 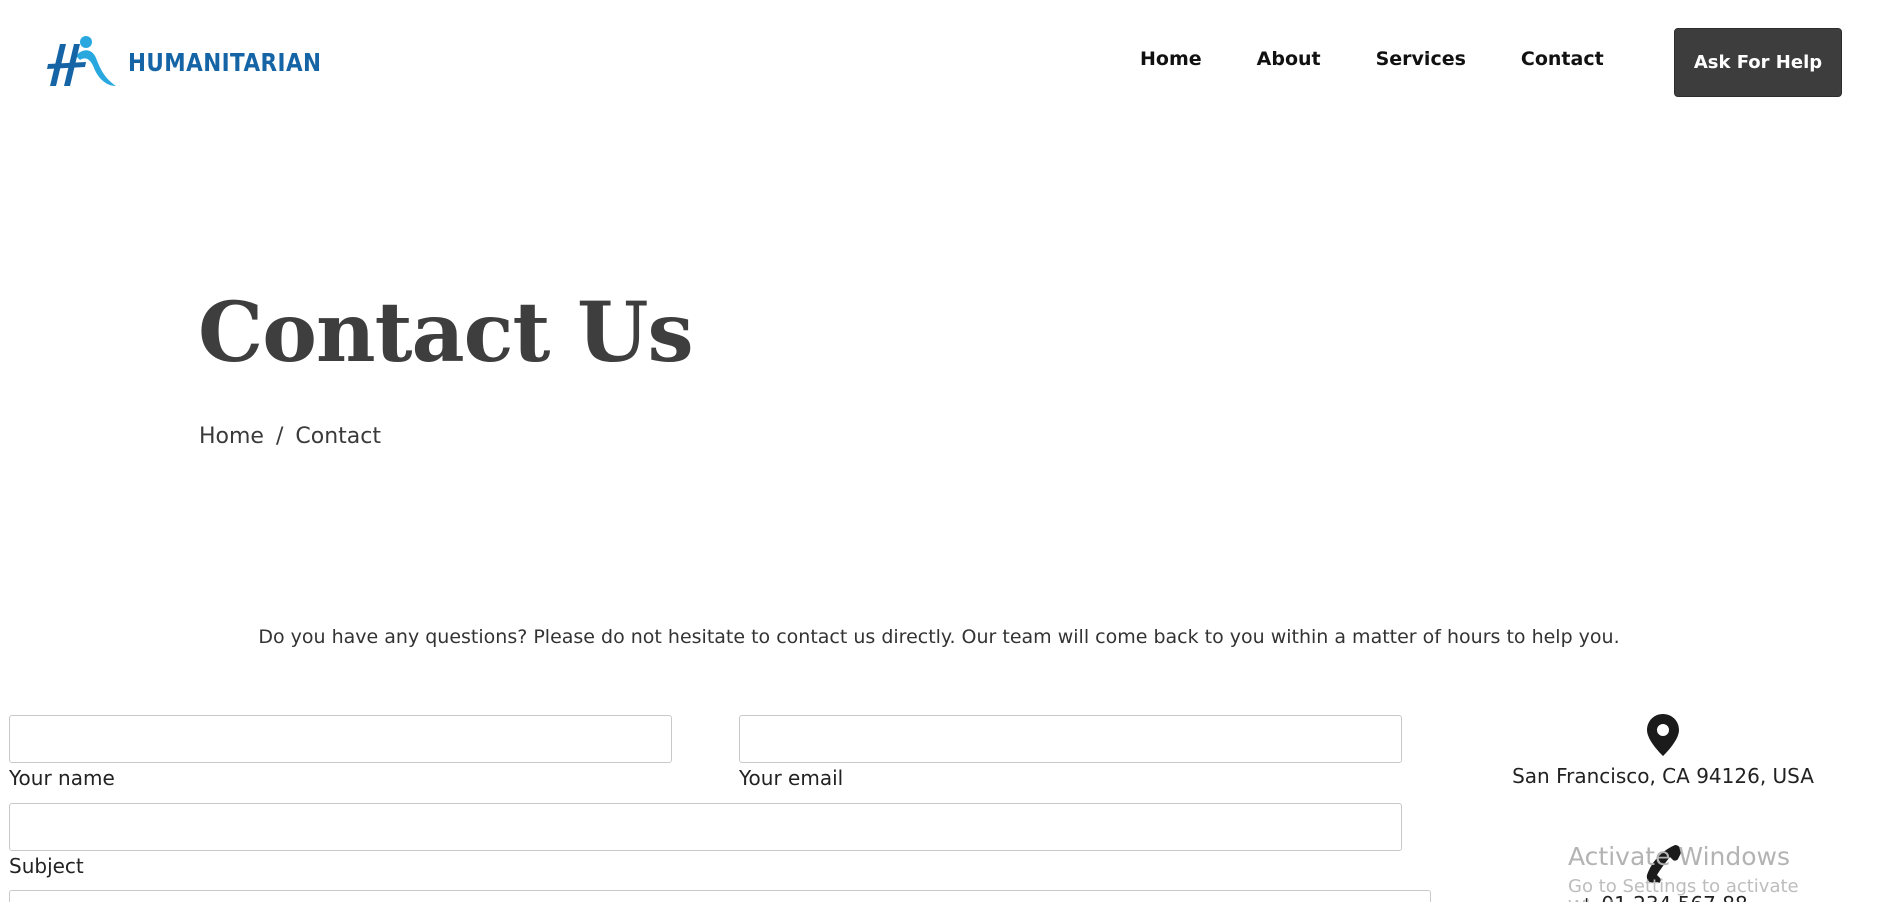 I want to click on brand-name: HUMANITARIAN, so click(x=225, y=62).